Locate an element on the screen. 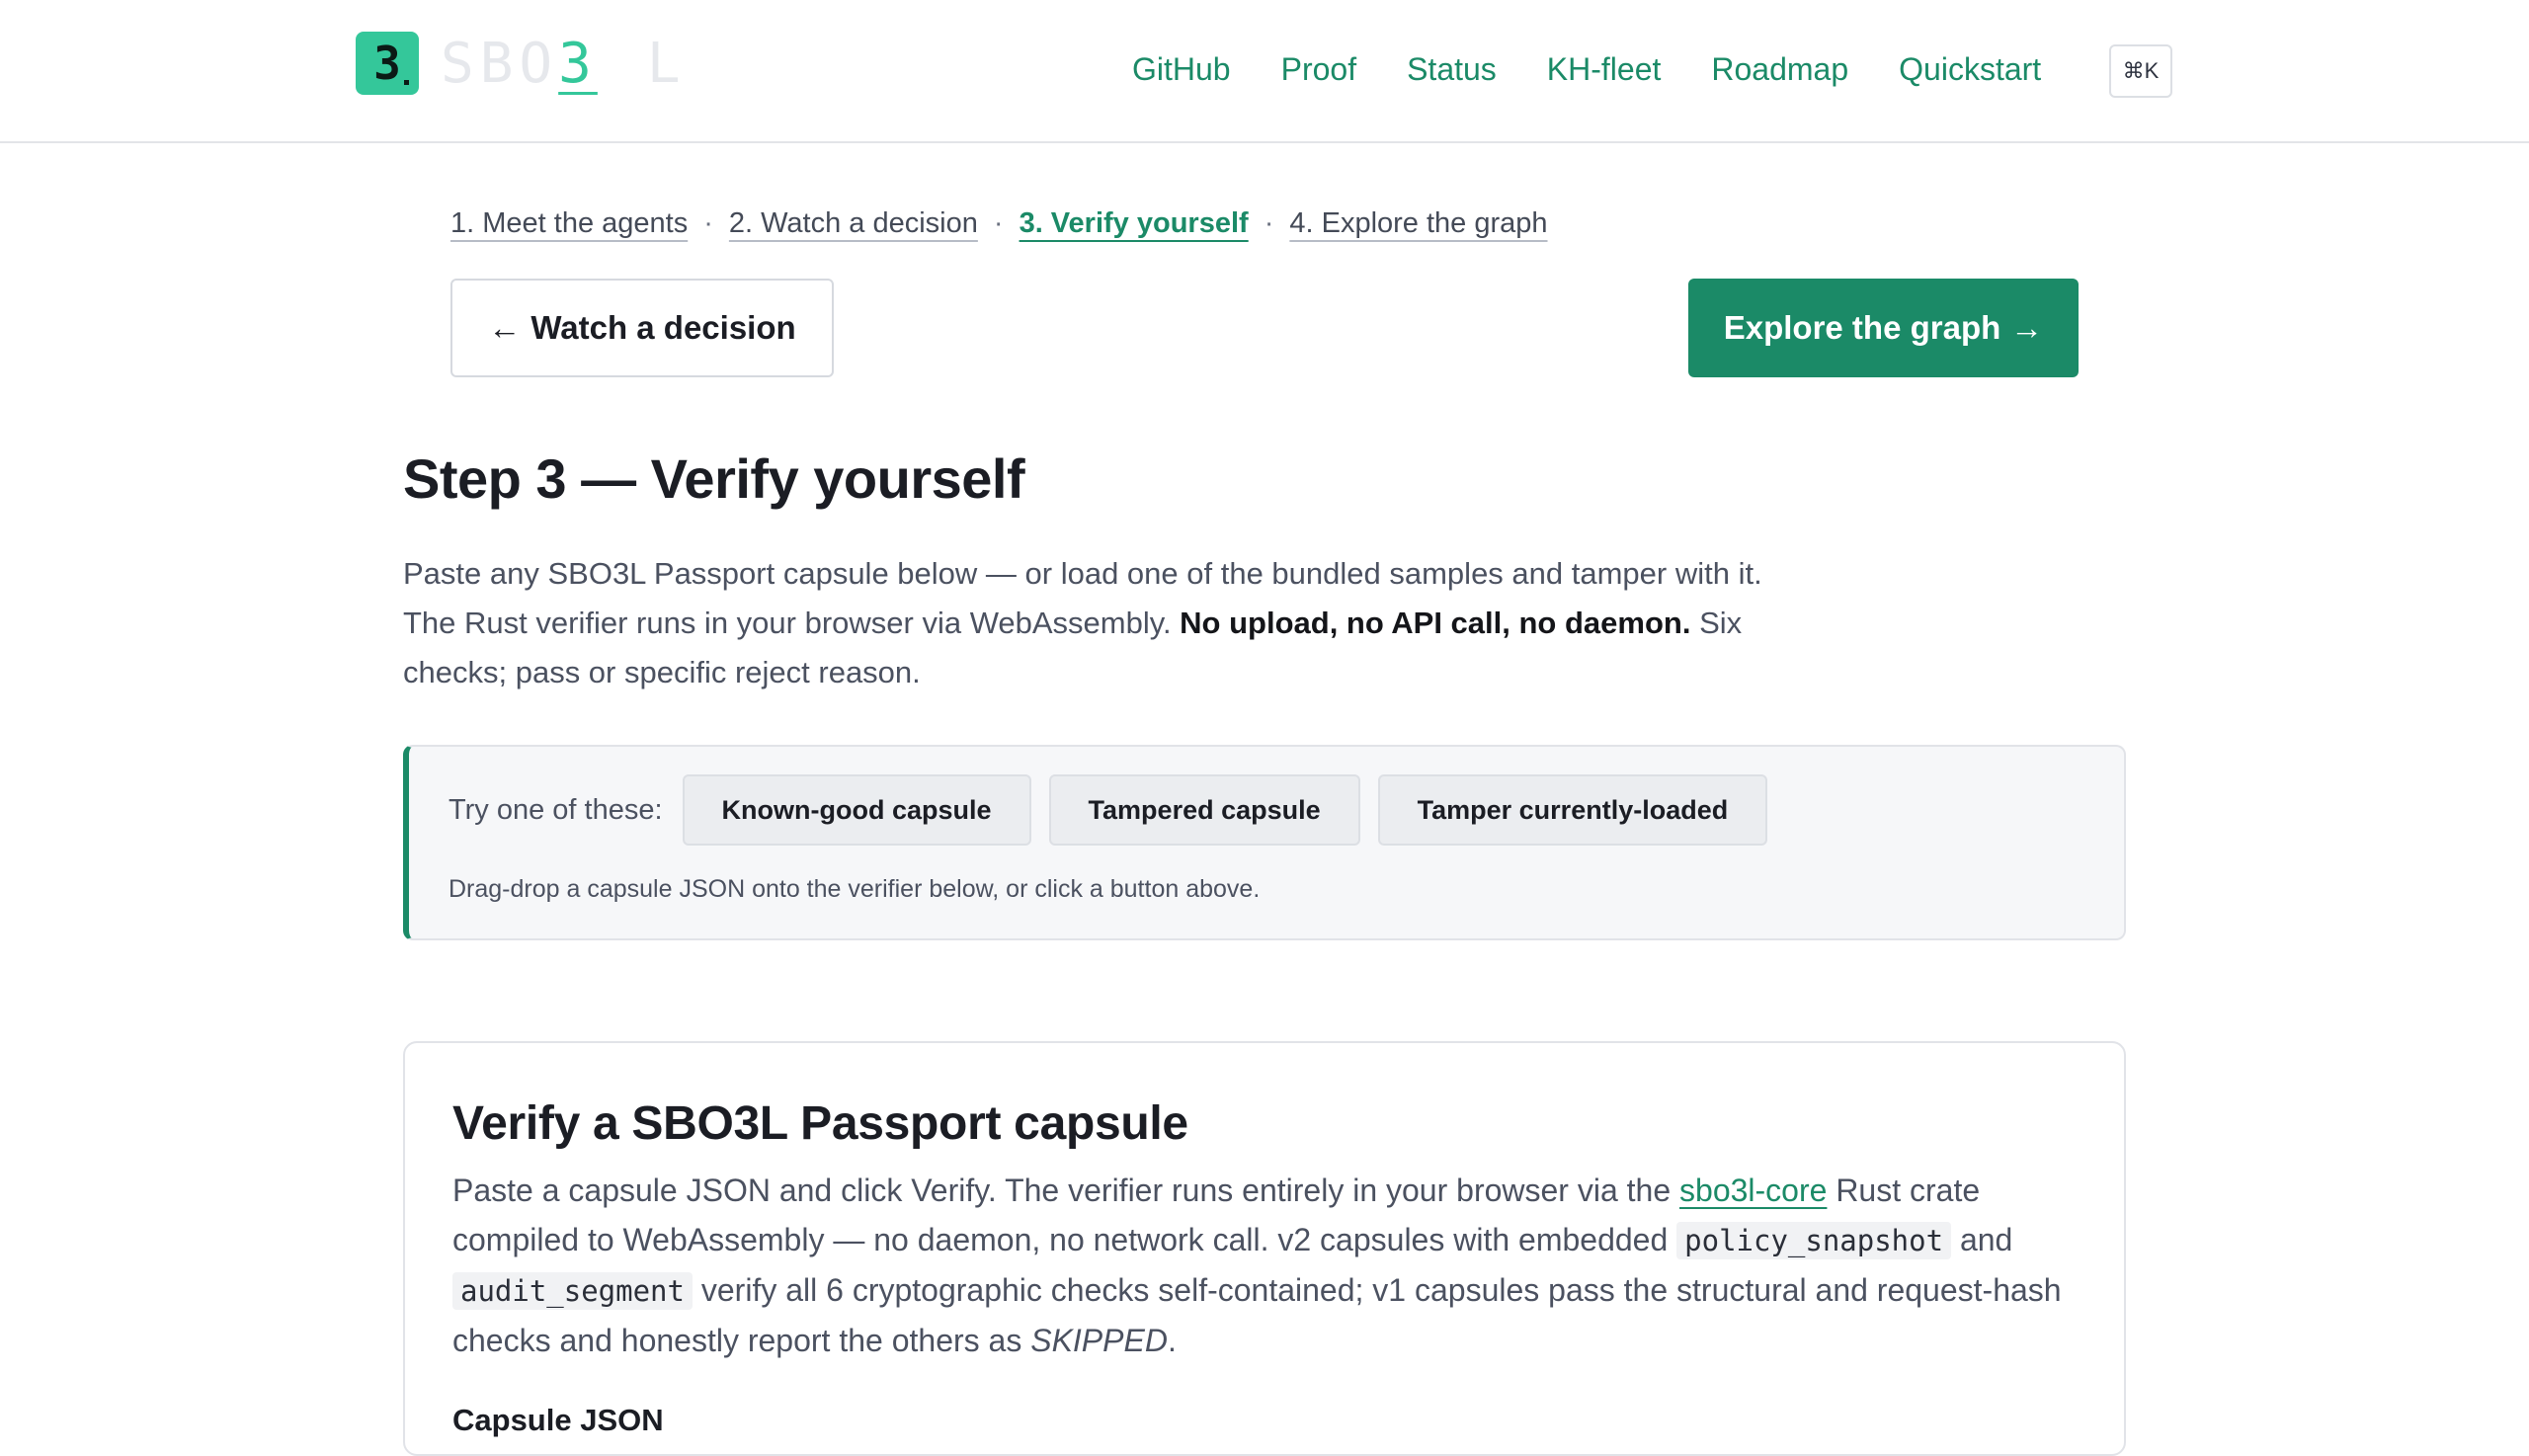 Image resolution: width=2529 pixels, height=1456 pixels. logo-word-suffix: L is located at coordinates (666, 63).